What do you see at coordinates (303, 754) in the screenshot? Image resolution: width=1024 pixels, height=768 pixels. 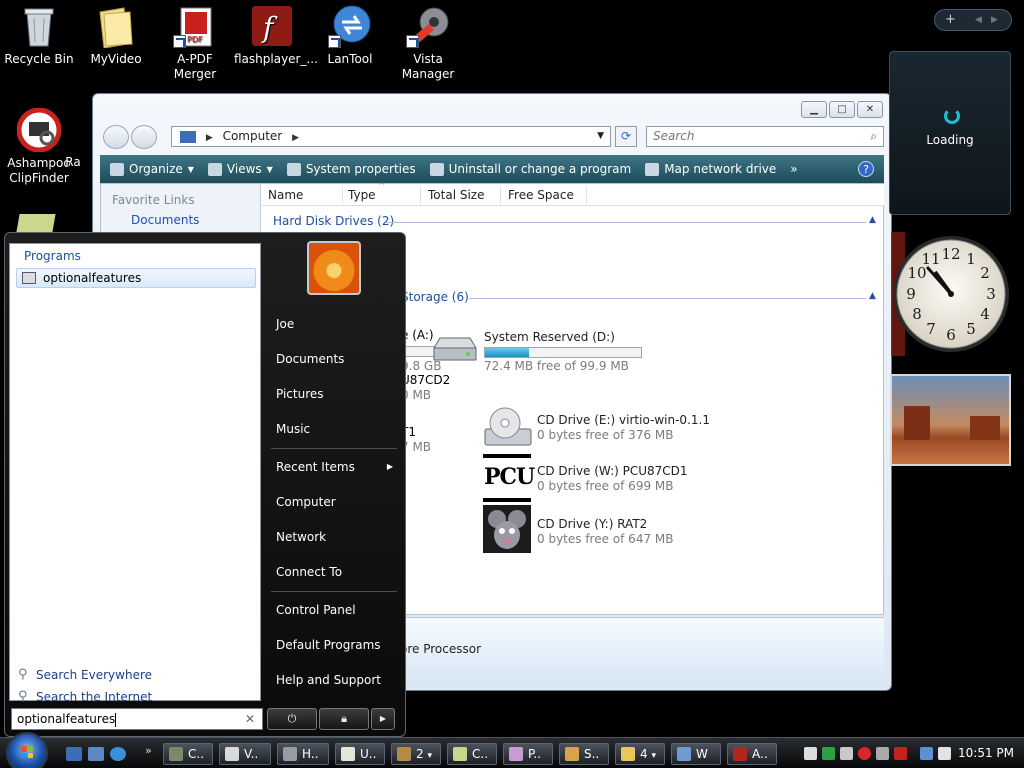 I see `taskbar-item-3: H..` at bounding box center [303, 754].